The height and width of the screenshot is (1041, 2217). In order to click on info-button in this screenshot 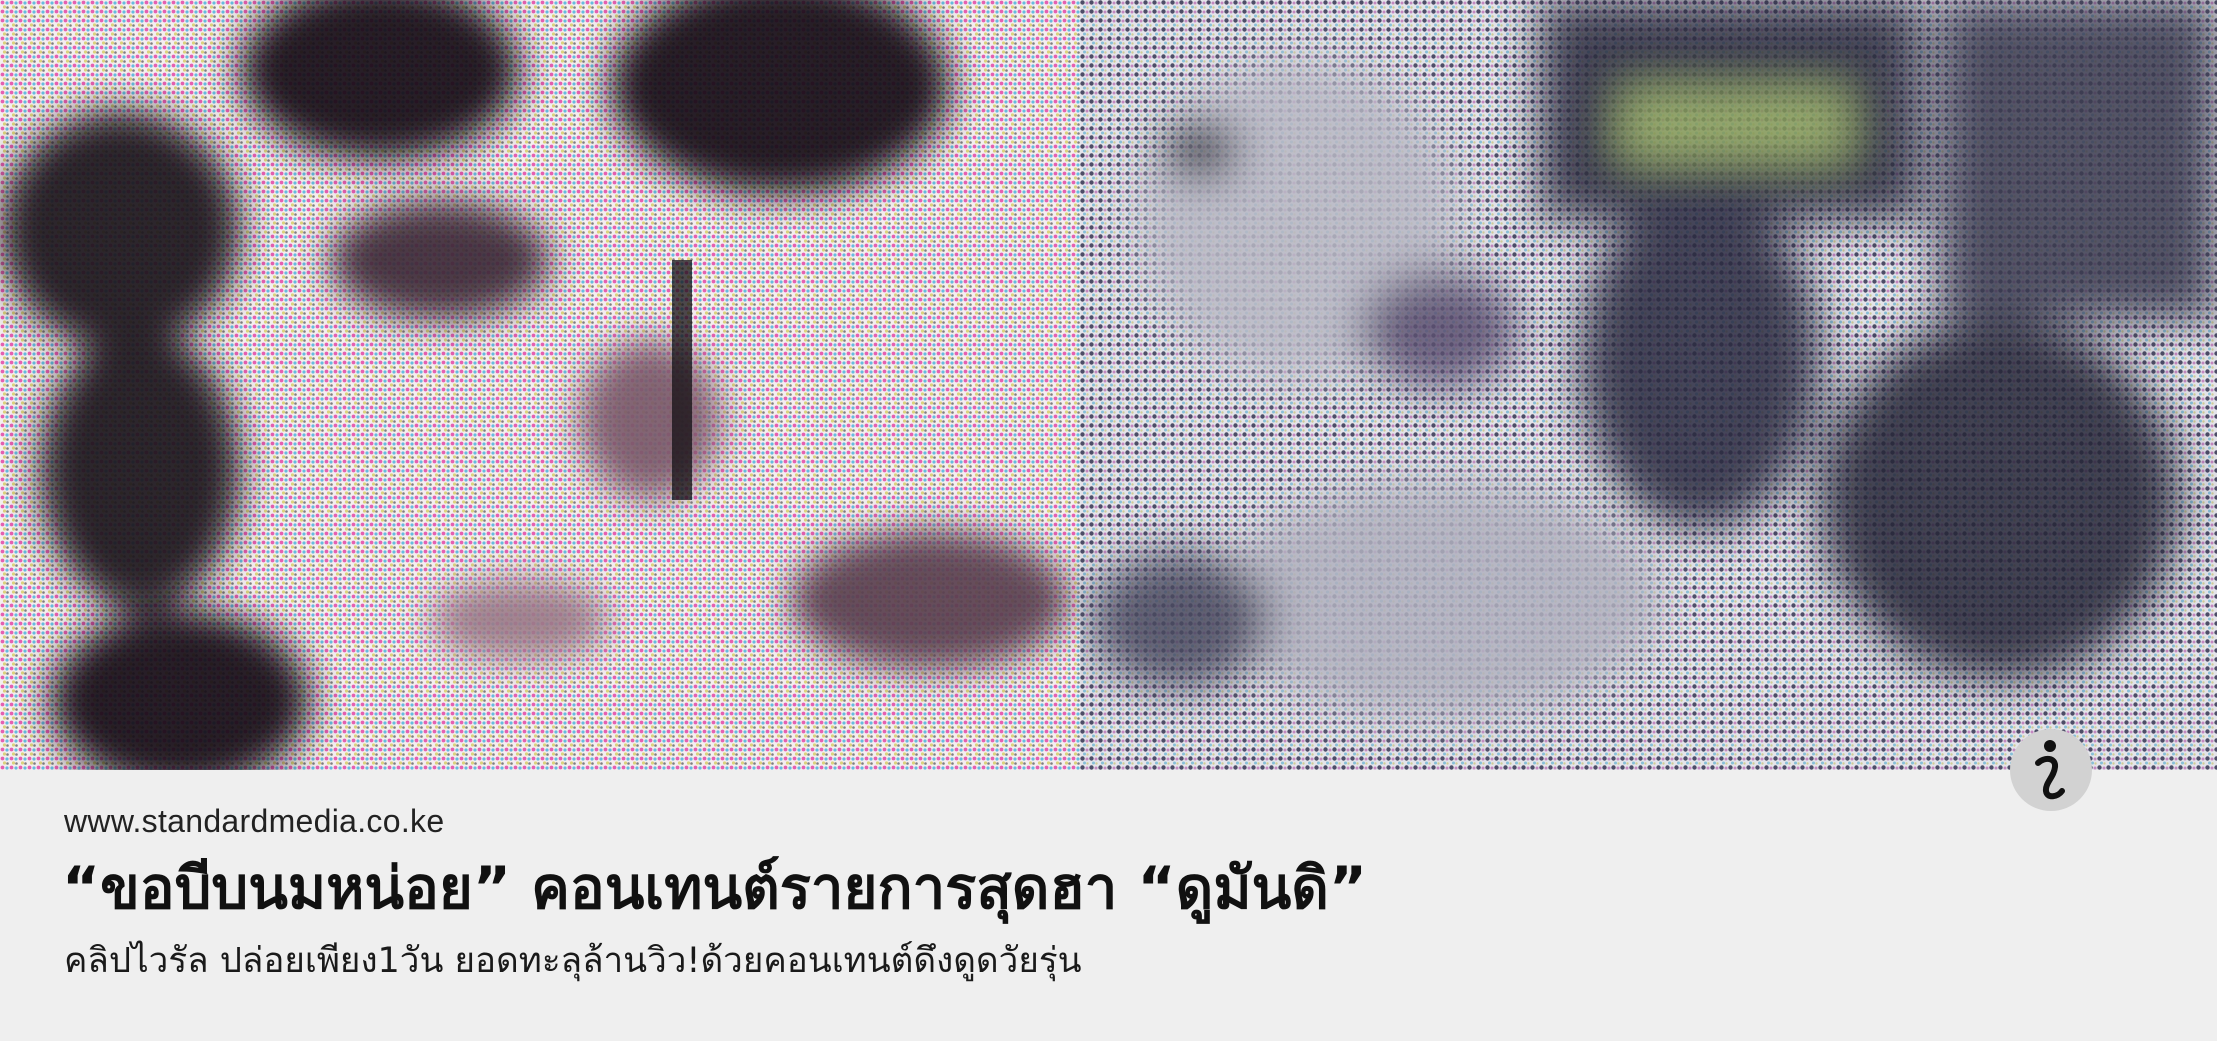, I will do `click(2051, 770)`.